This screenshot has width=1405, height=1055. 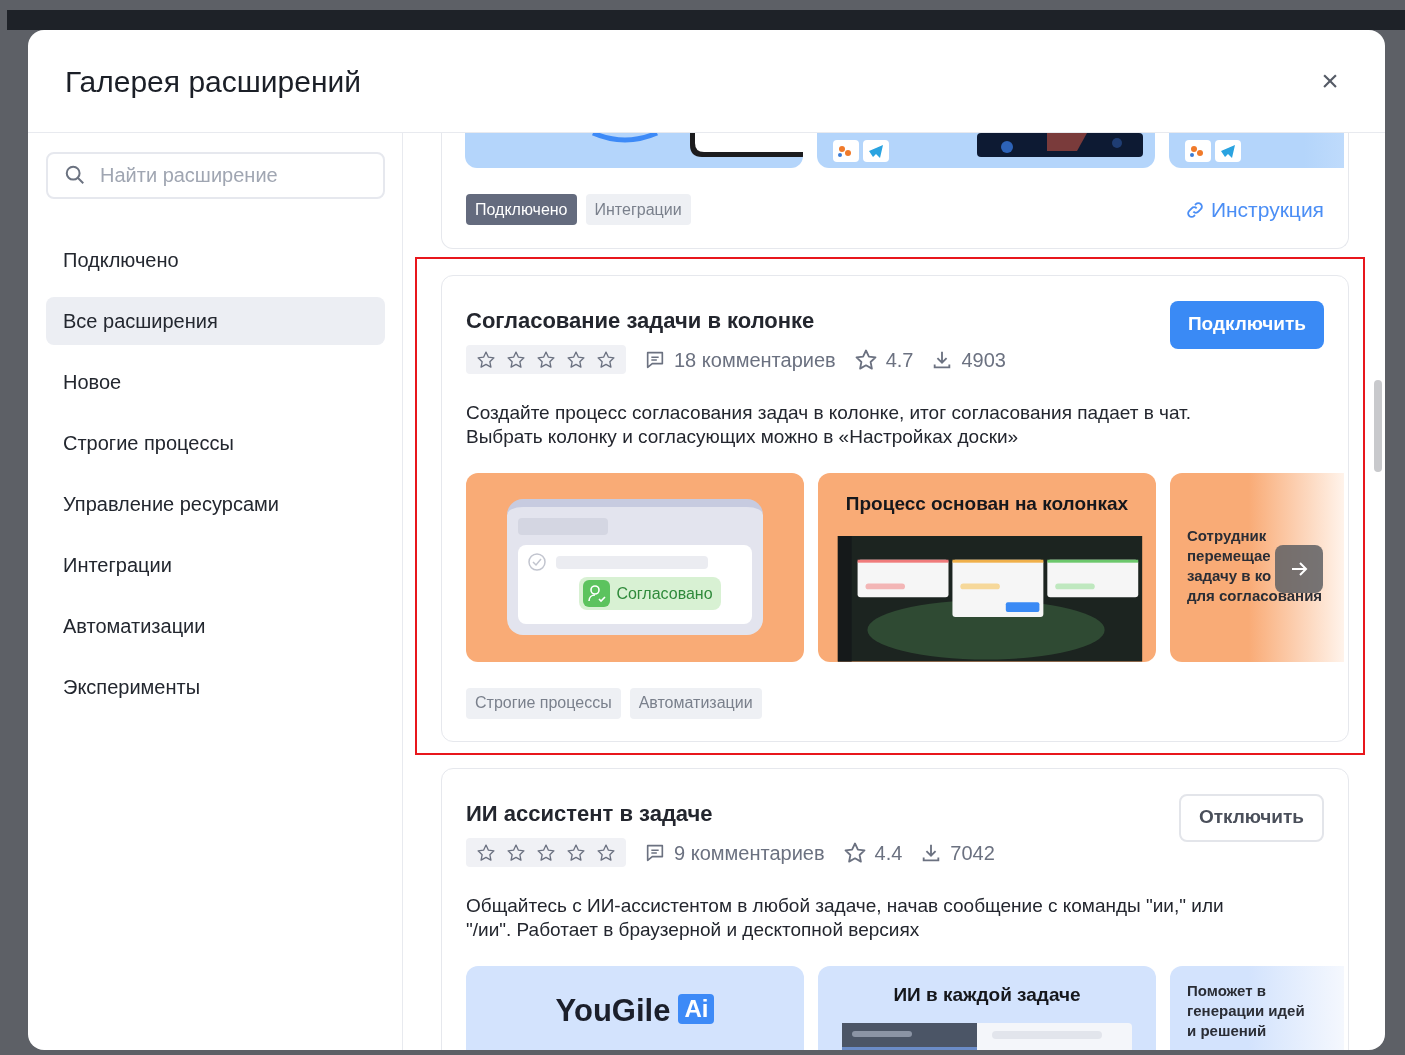 What do you see at coordinates (215, 687) in the screenshot?
I see `sidebar-item: Эксперименты` at bounding box center [215, 687].